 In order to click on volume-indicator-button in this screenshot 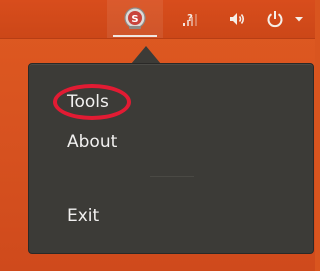, I will do `click(237, 19)`.